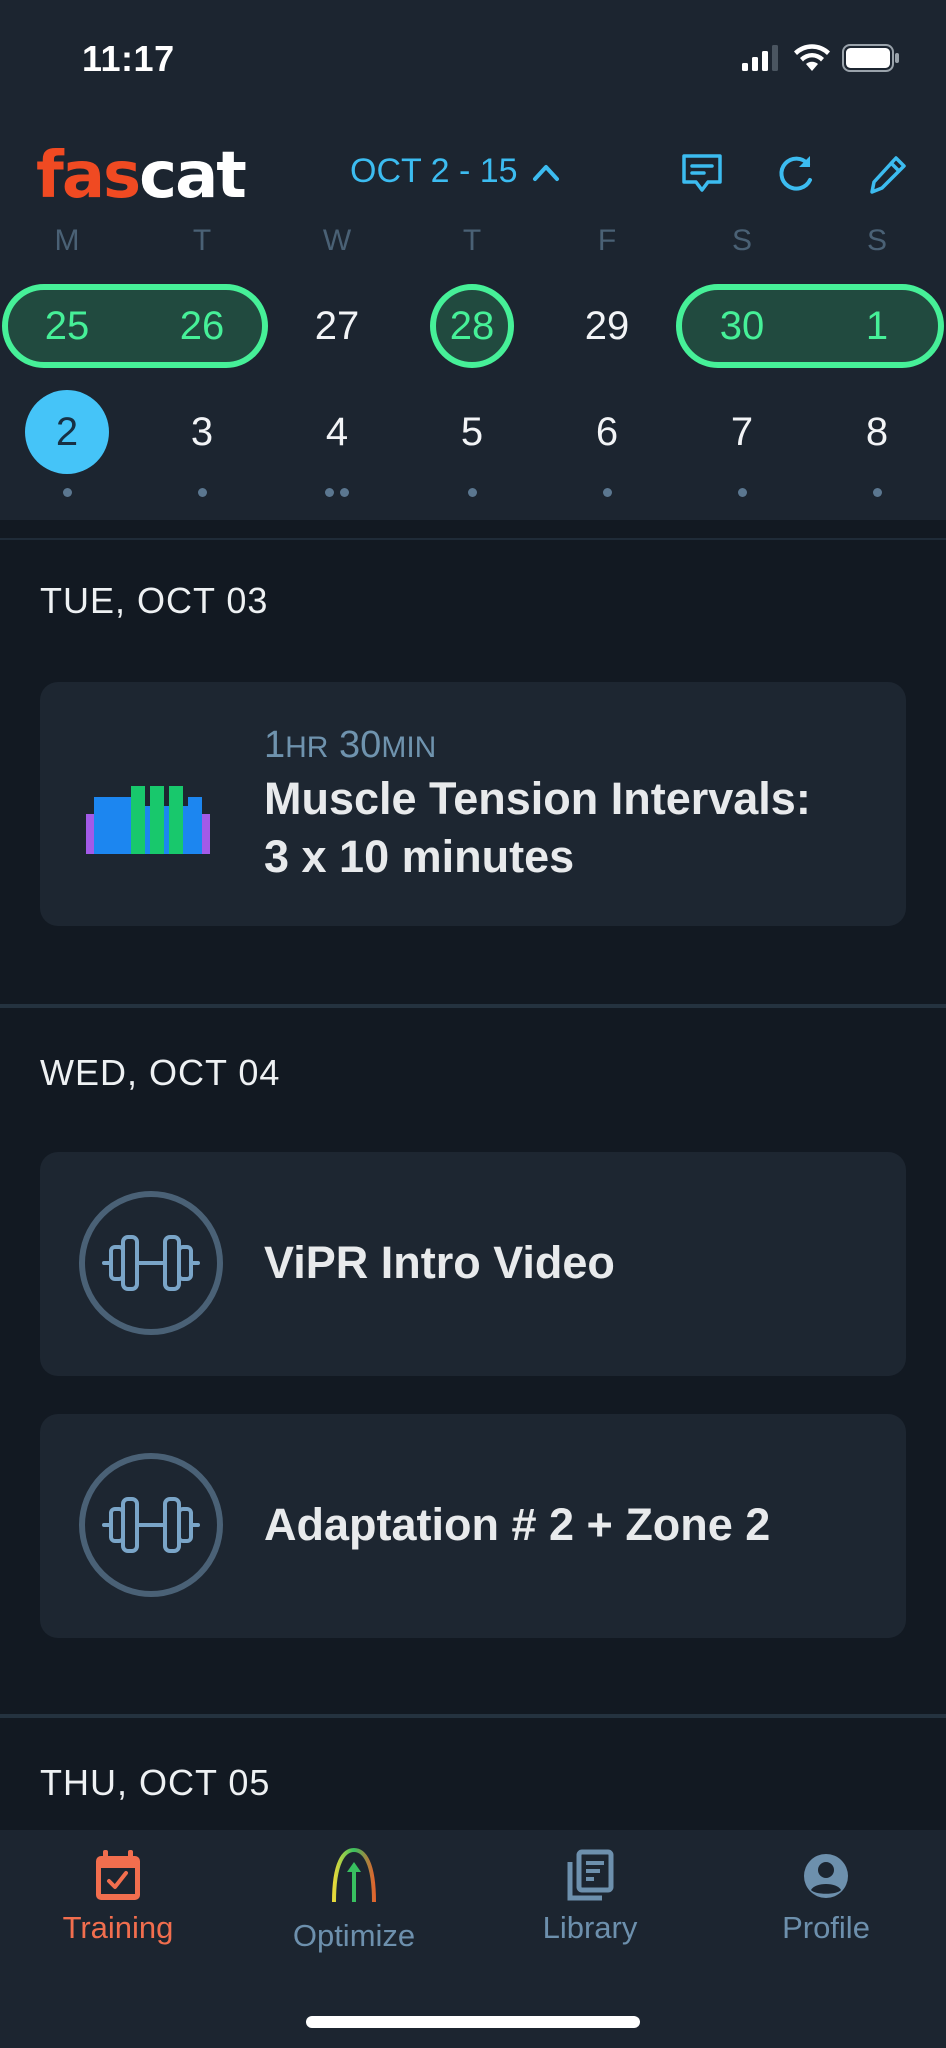 Image resolution: width=946 pixels, height=2048 pixels. What do you see at coordinates (812, 57) in the screenshot?
I see `wifi-icon` at bounding box center [812, 57].